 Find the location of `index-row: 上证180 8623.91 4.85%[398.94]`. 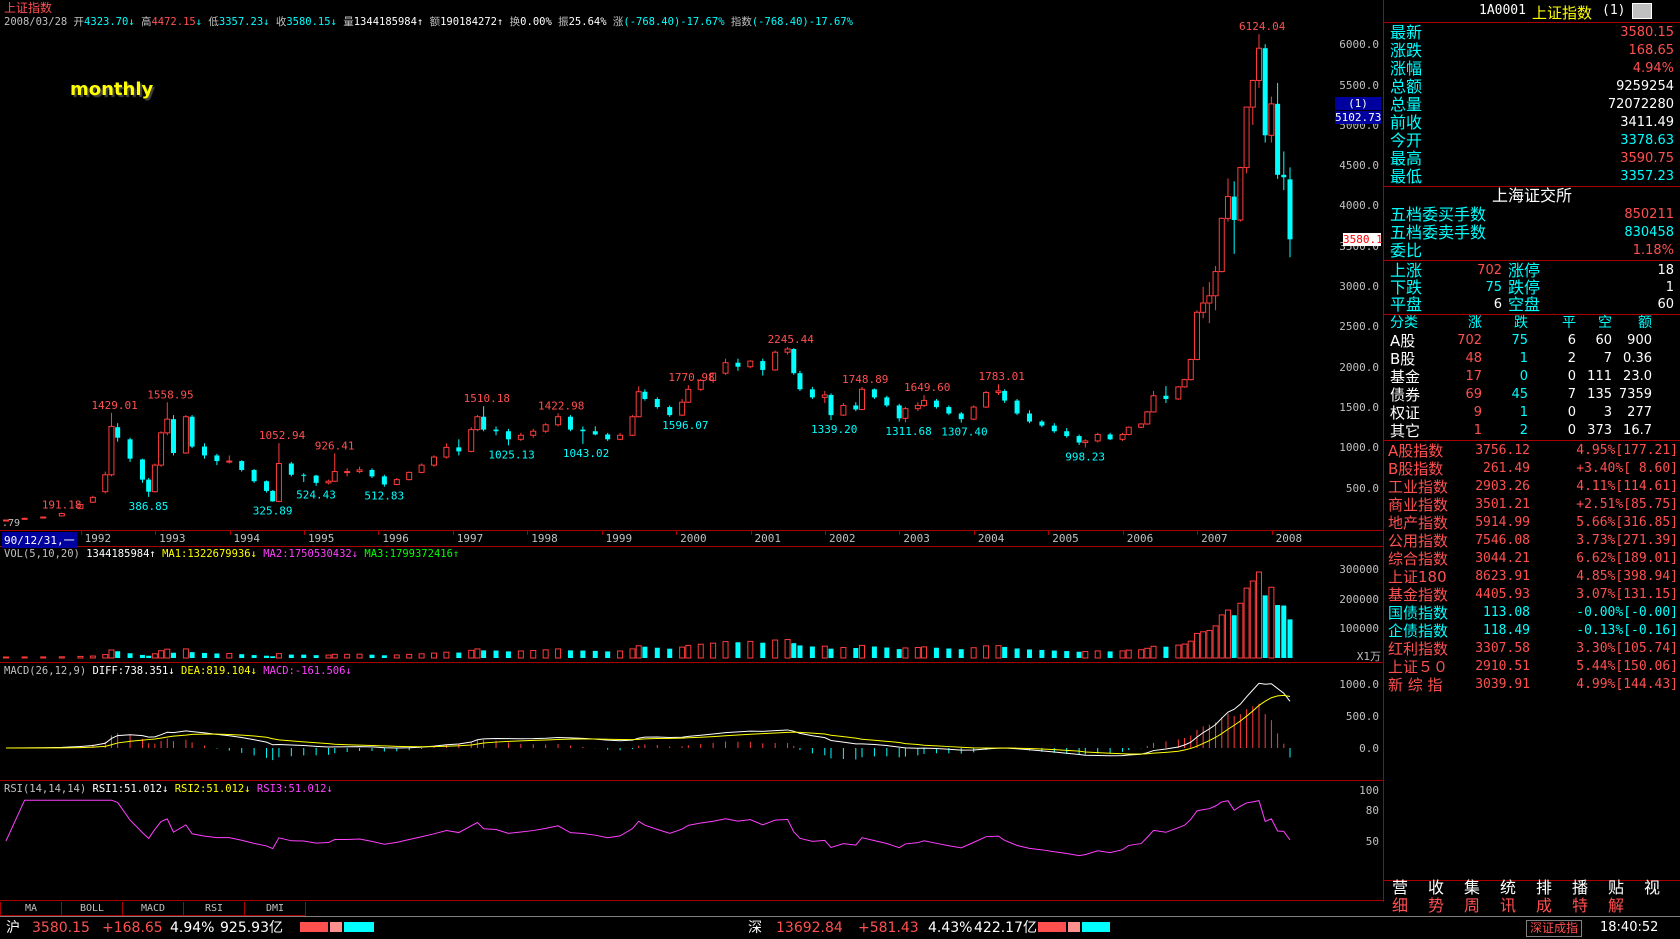

index-row: 上证180 8623.91 4.85%[398.94] is located at coordinates (1532, 577).